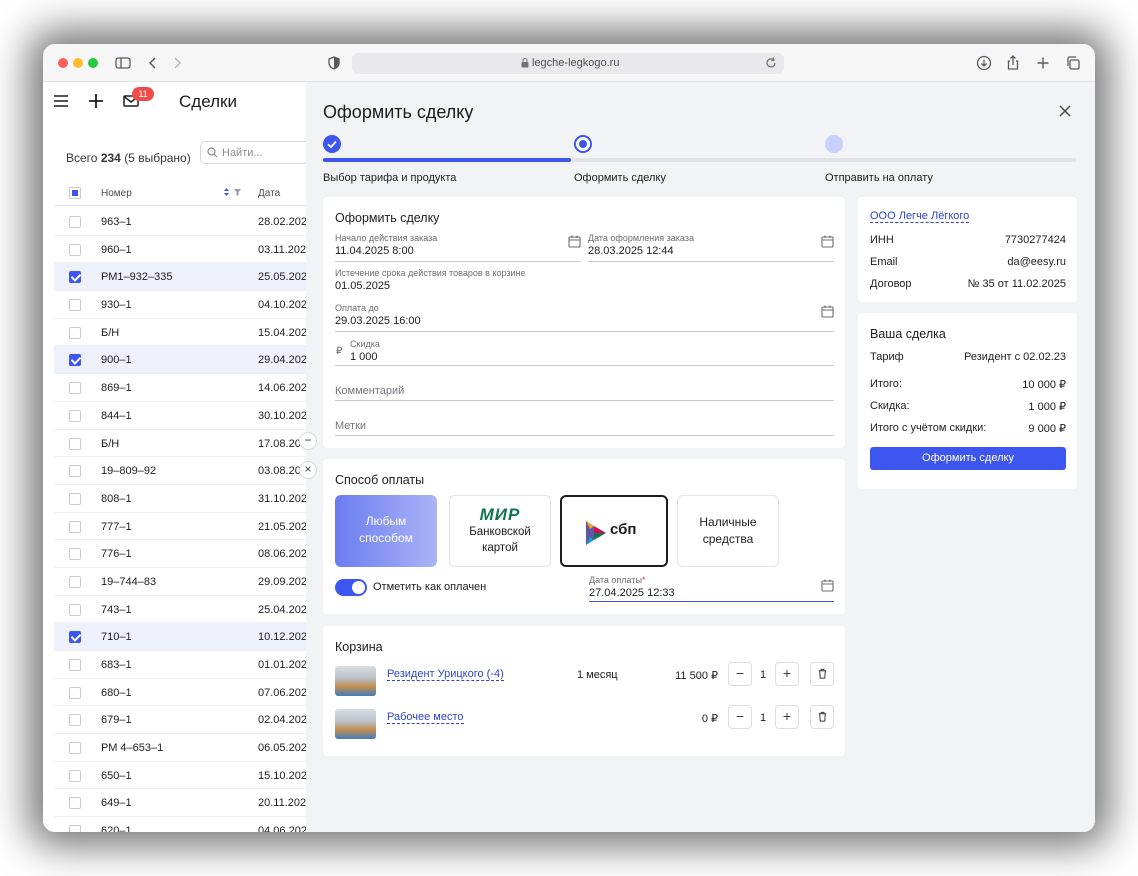  What do you see at coordinates (334, 63) in the screenshot?
I see `shield-icon` at bounding box center [334, 63].